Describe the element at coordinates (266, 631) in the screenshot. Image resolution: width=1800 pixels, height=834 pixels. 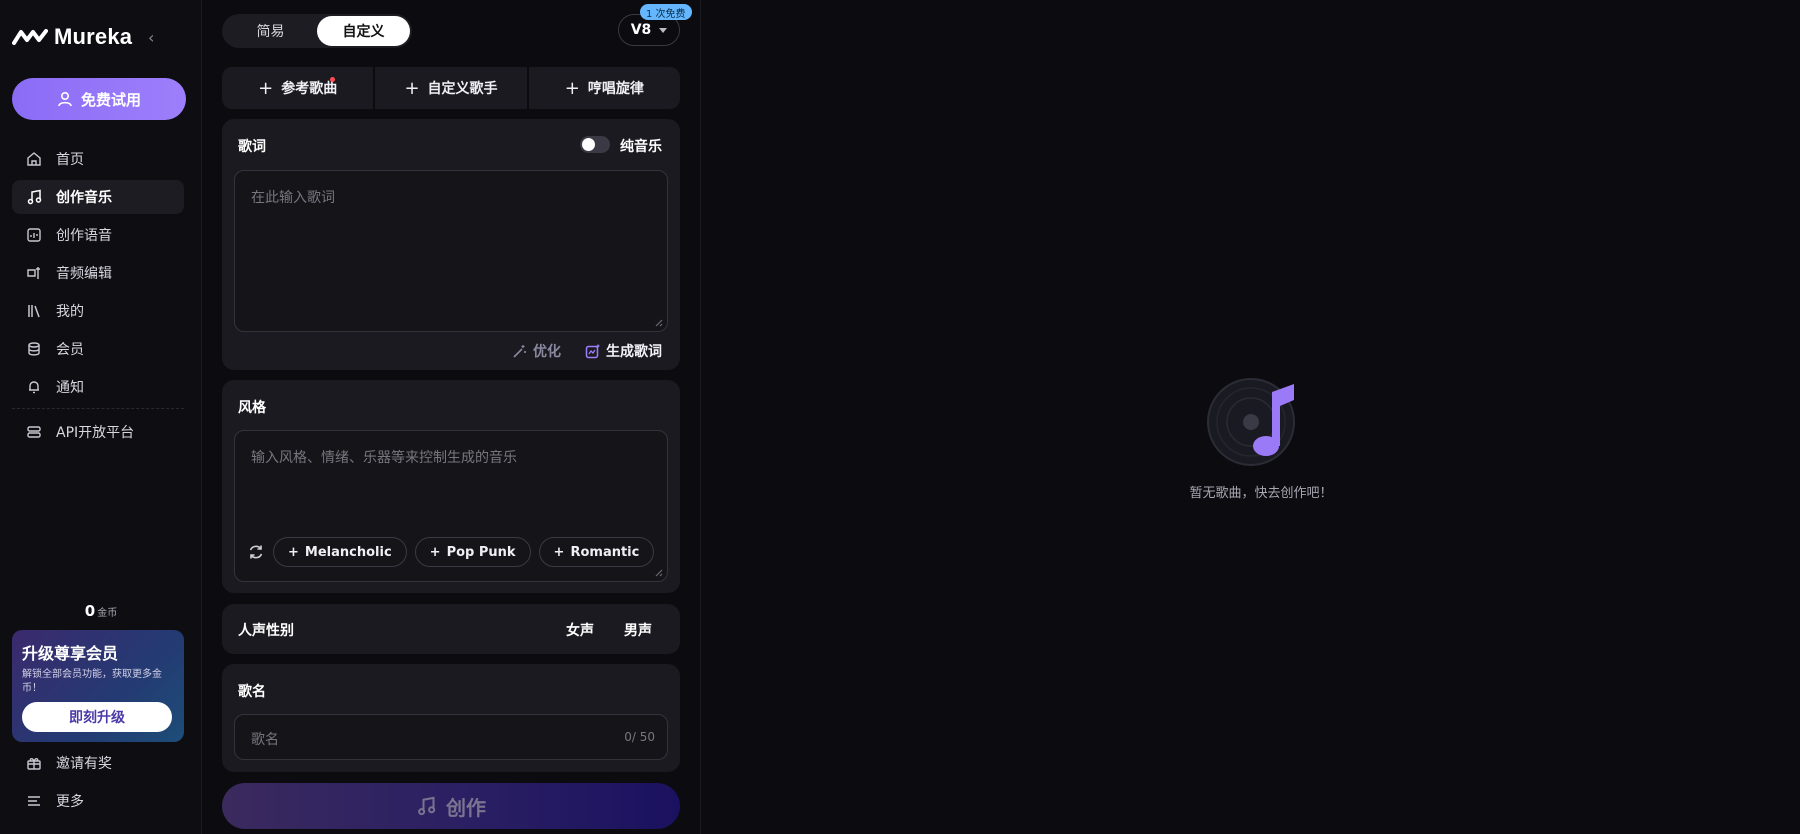
I see `vocal-gender-title: 人声性别` at that location.